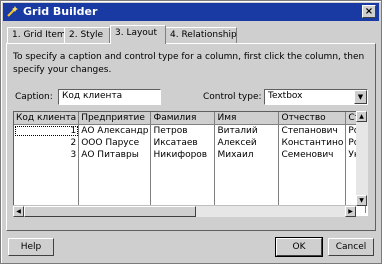 This screenshot has height=264, width=382. Describe the element at coordinates (362, 158) in the screenshot. I see `vertical-scrollbar: ▲ ▼` at that location.